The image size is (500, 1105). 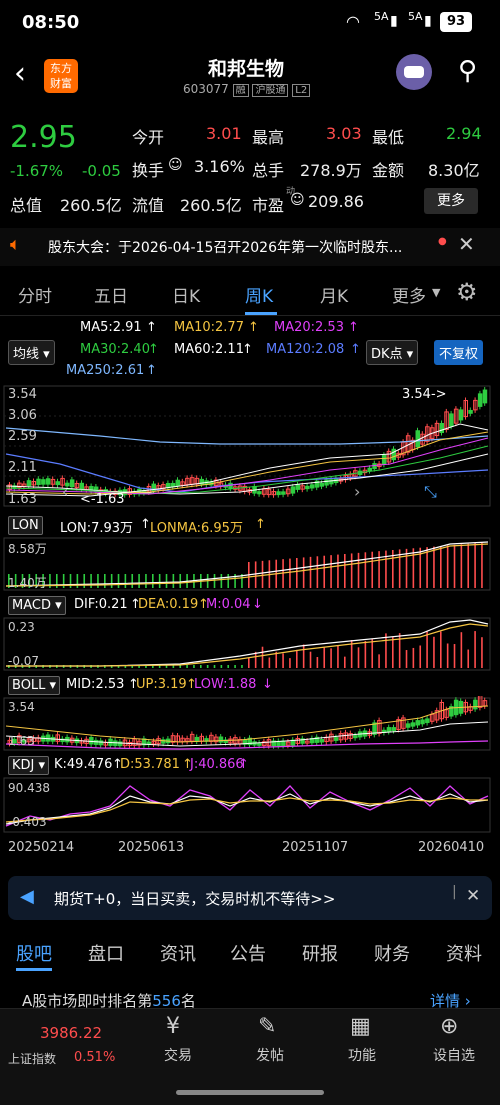 What do you see at coordinates (23, 765) in the screenshot?
I see `kdj-label: KDJ` at bounding box center [23, 765].